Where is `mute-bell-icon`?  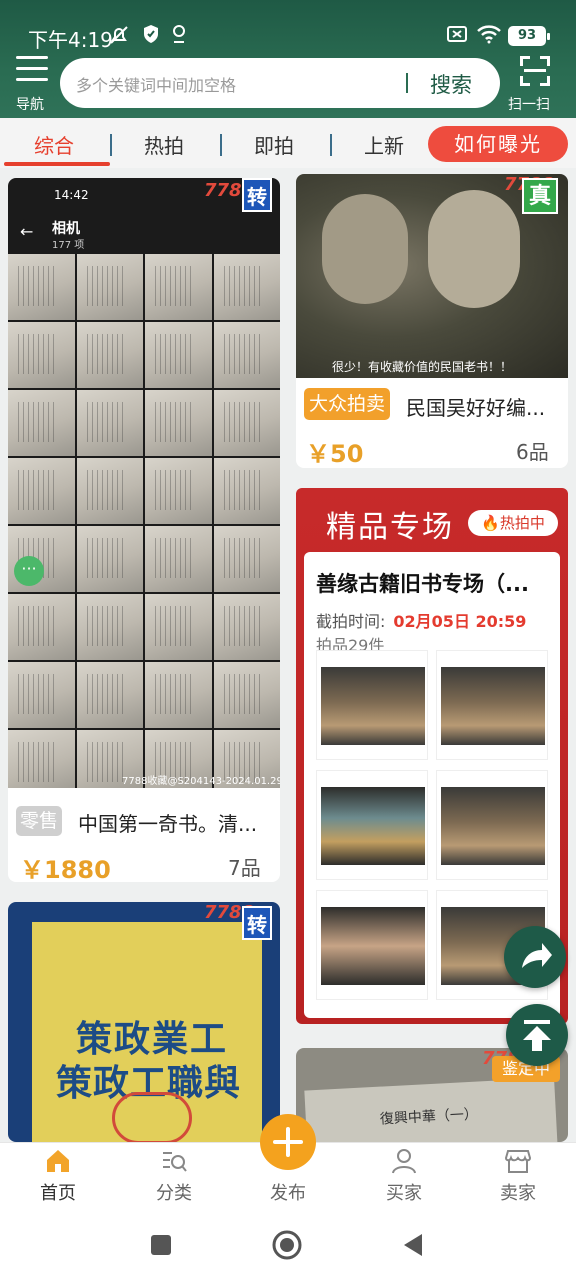
mute-bell-icon is located at coordinates (119, 37).